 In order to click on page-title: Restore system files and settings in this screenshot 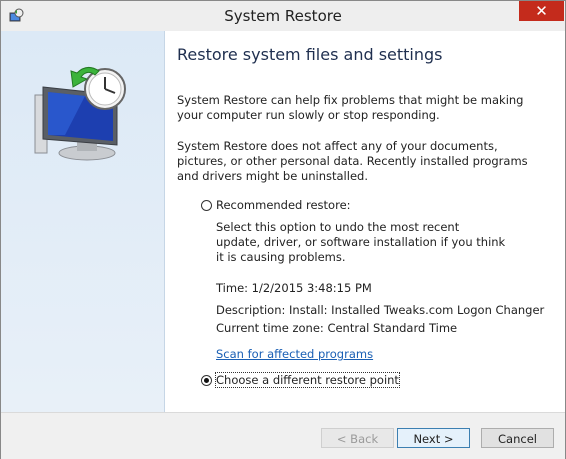, I will do `click(310, 54)`.